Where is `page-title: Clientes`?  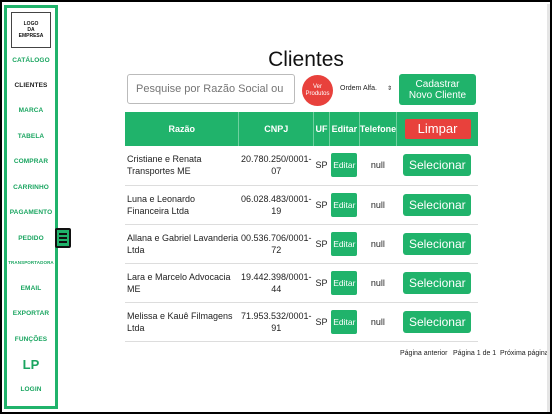 page-title: Clientes is located at coordinates (306, 59).